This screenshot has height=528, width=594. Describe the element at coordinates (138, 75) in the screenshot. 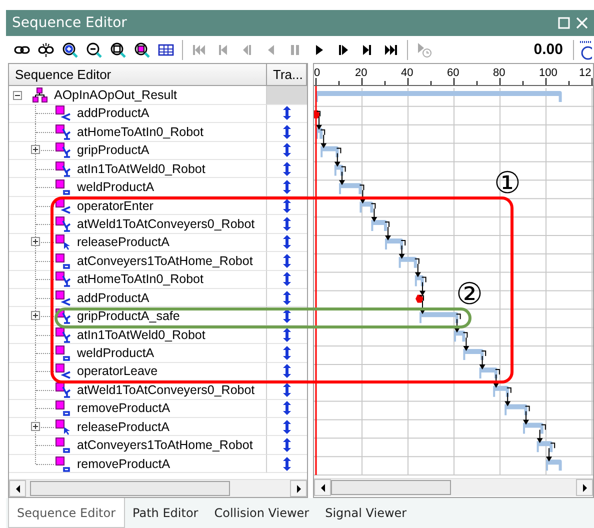

I see `column-header: Sequence Editor` at that location.